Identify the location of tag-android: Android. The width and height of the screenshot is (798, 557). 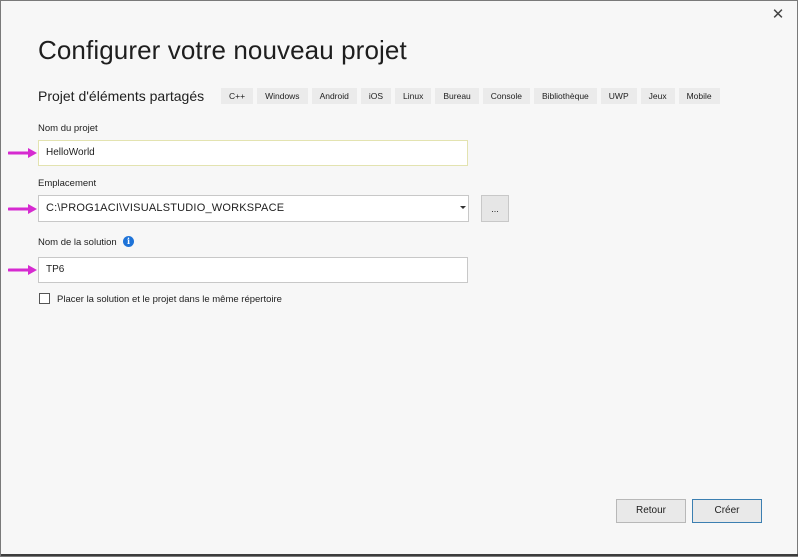
(334, 96).